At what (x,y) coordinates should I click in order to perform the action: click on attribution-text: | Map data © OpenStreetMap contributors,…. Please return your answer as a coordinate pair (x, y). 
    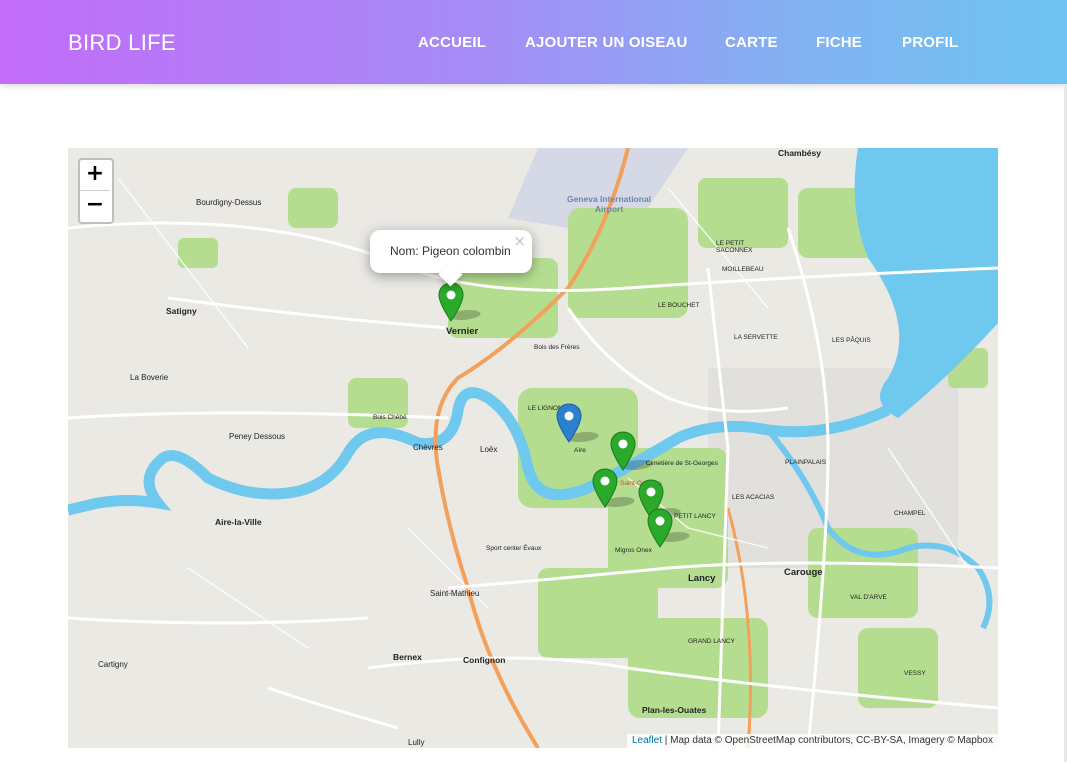
    Looking at the image, I should click on (827, 740).